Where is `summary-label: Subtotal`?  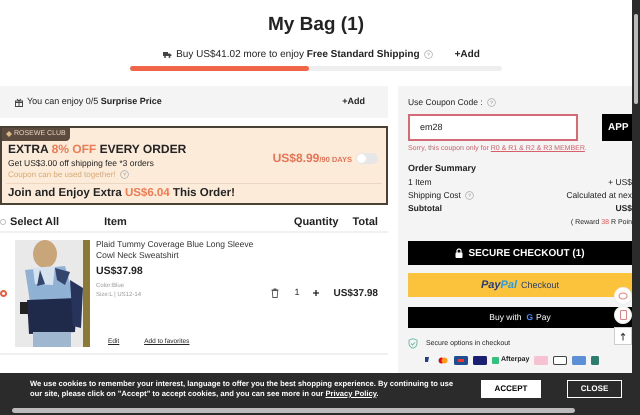
summary-label: Subtotal is located at coordinates (425, 208).